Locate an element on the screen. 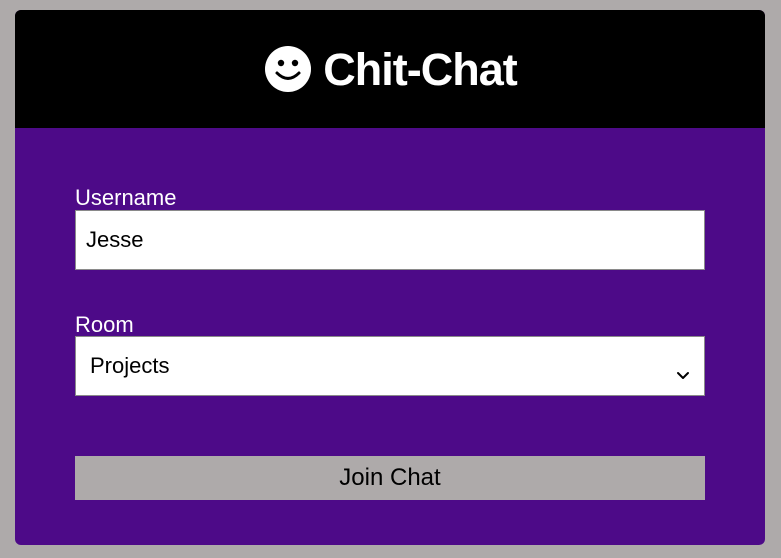  username-label: Username is located at coordinates (126, 197).